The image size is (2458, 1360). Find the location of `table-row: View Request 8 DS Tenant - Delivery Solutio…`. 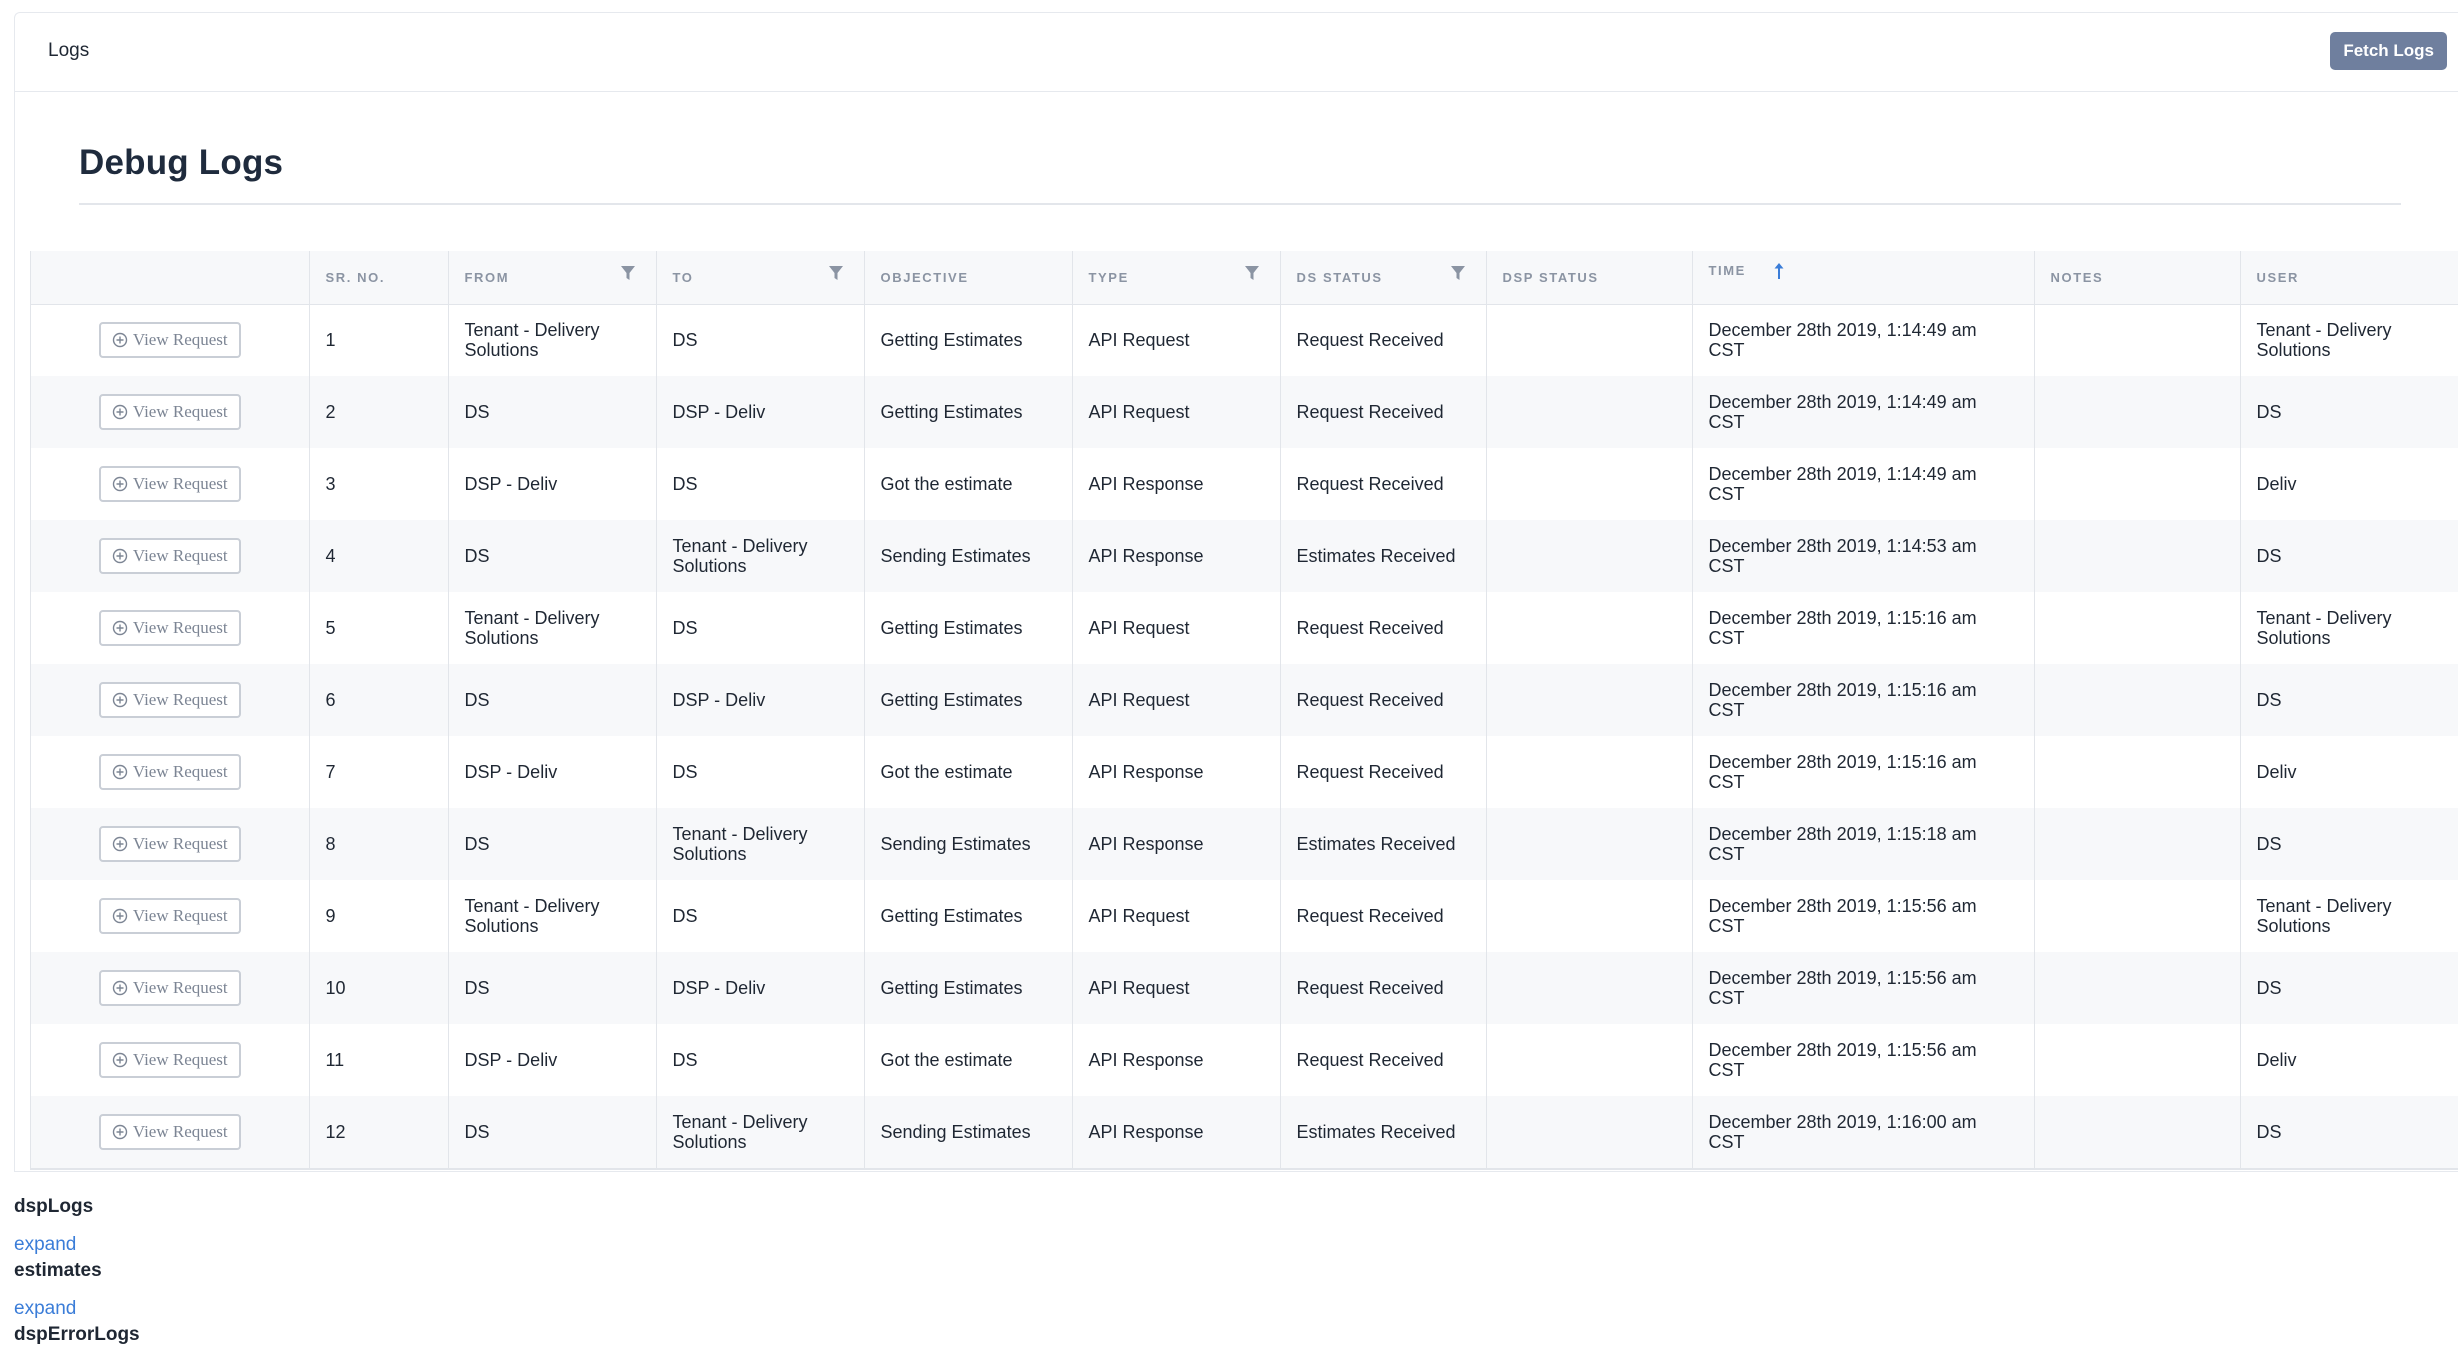

table-row: View Request 8 DS Tenant - Delivery Solutio… is located at coordinates (1244, 844).